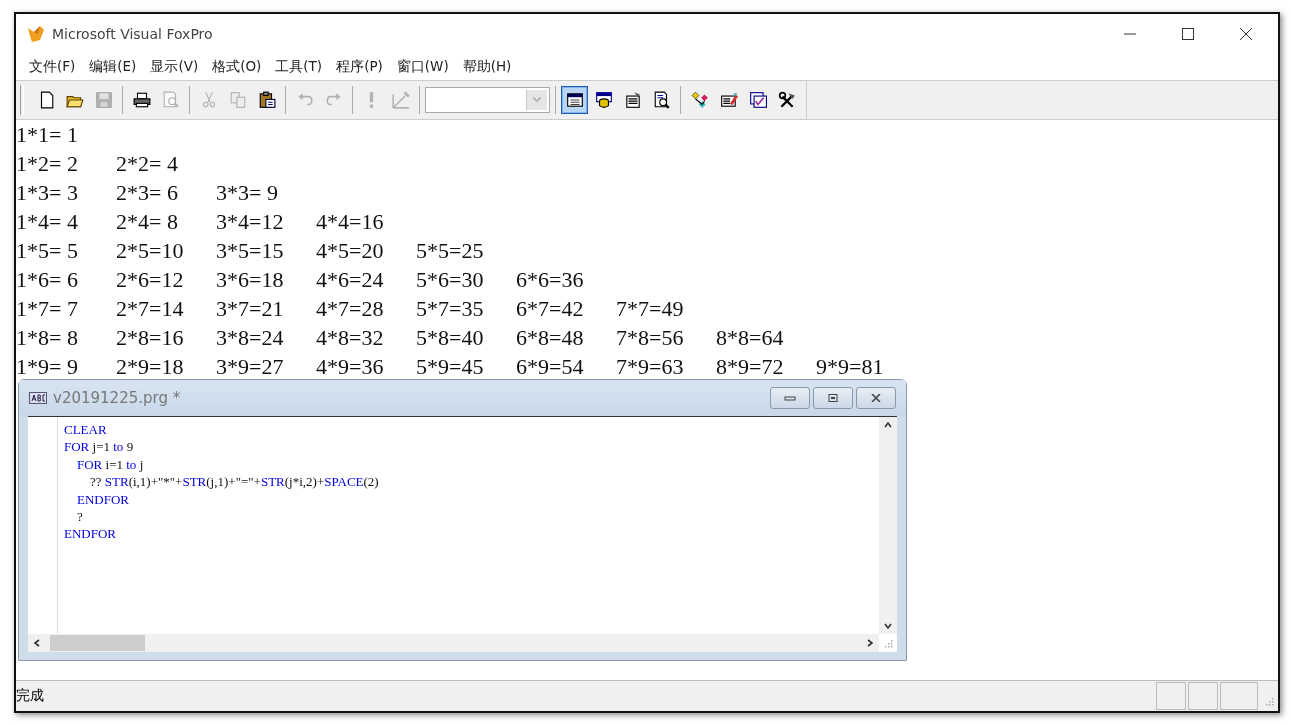  I want to click on output-text: 9*9=81, so click(850, 366).